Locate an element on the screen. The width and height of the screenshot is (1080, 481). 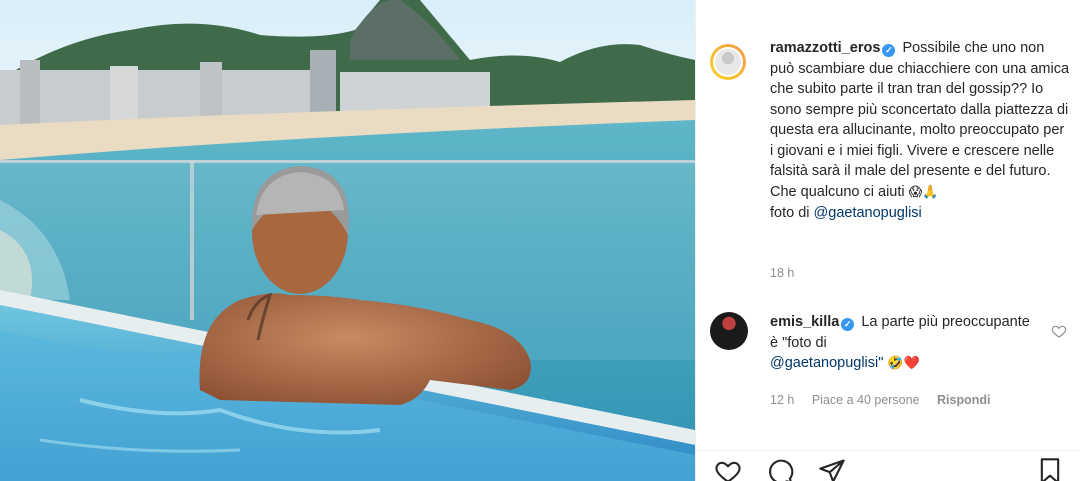
comment-timestamp: 12 h is located at coordinates (782, 400).